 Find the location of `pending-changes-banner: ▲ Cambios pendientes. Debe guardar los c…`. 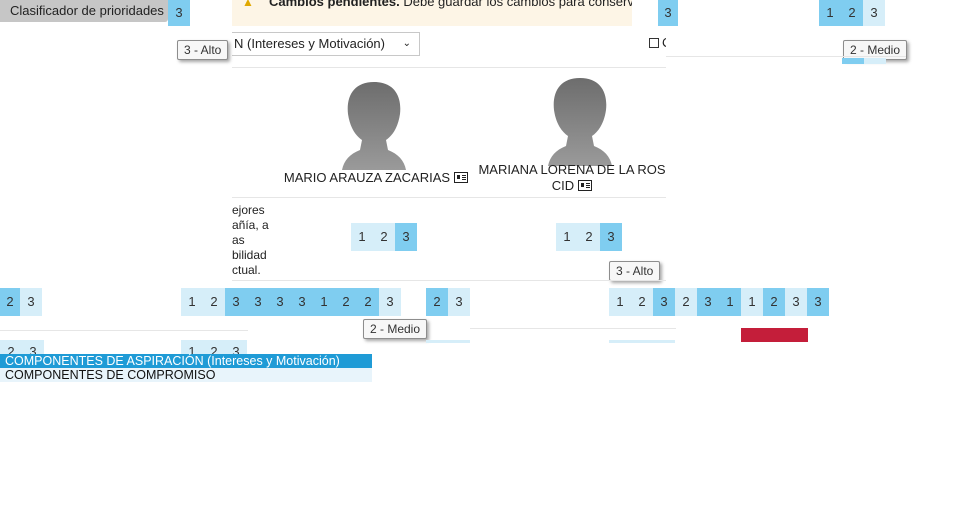

pending-changes-banner: ▲ Cambios pendientes. Debe guardar los c… is located at coordinates (432, 13).